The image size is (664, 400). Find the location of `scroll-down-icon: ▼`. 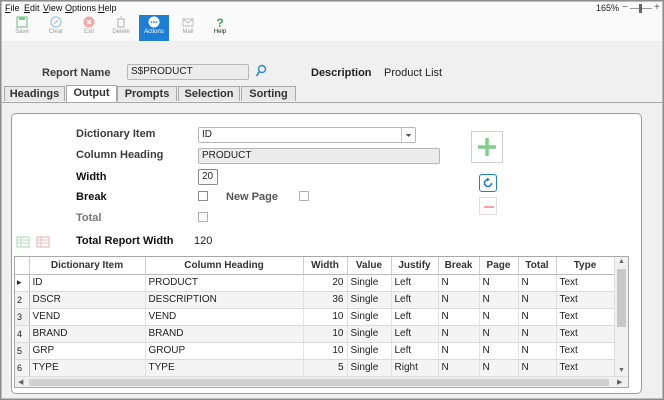

scroll-down-icon: ▼ is located at coordinates (621, 370).